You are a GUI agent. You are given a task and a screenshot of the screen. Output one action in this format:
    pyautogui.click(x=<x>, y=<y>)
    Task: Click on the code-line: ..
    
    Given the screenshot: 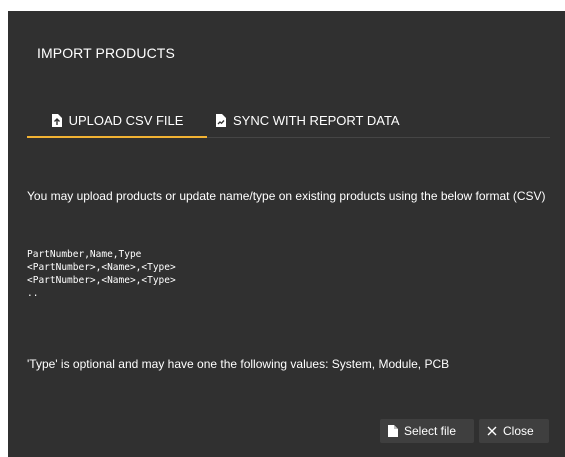 What is the action you would take?
    pyautogui.click(x=33, y=293)
    